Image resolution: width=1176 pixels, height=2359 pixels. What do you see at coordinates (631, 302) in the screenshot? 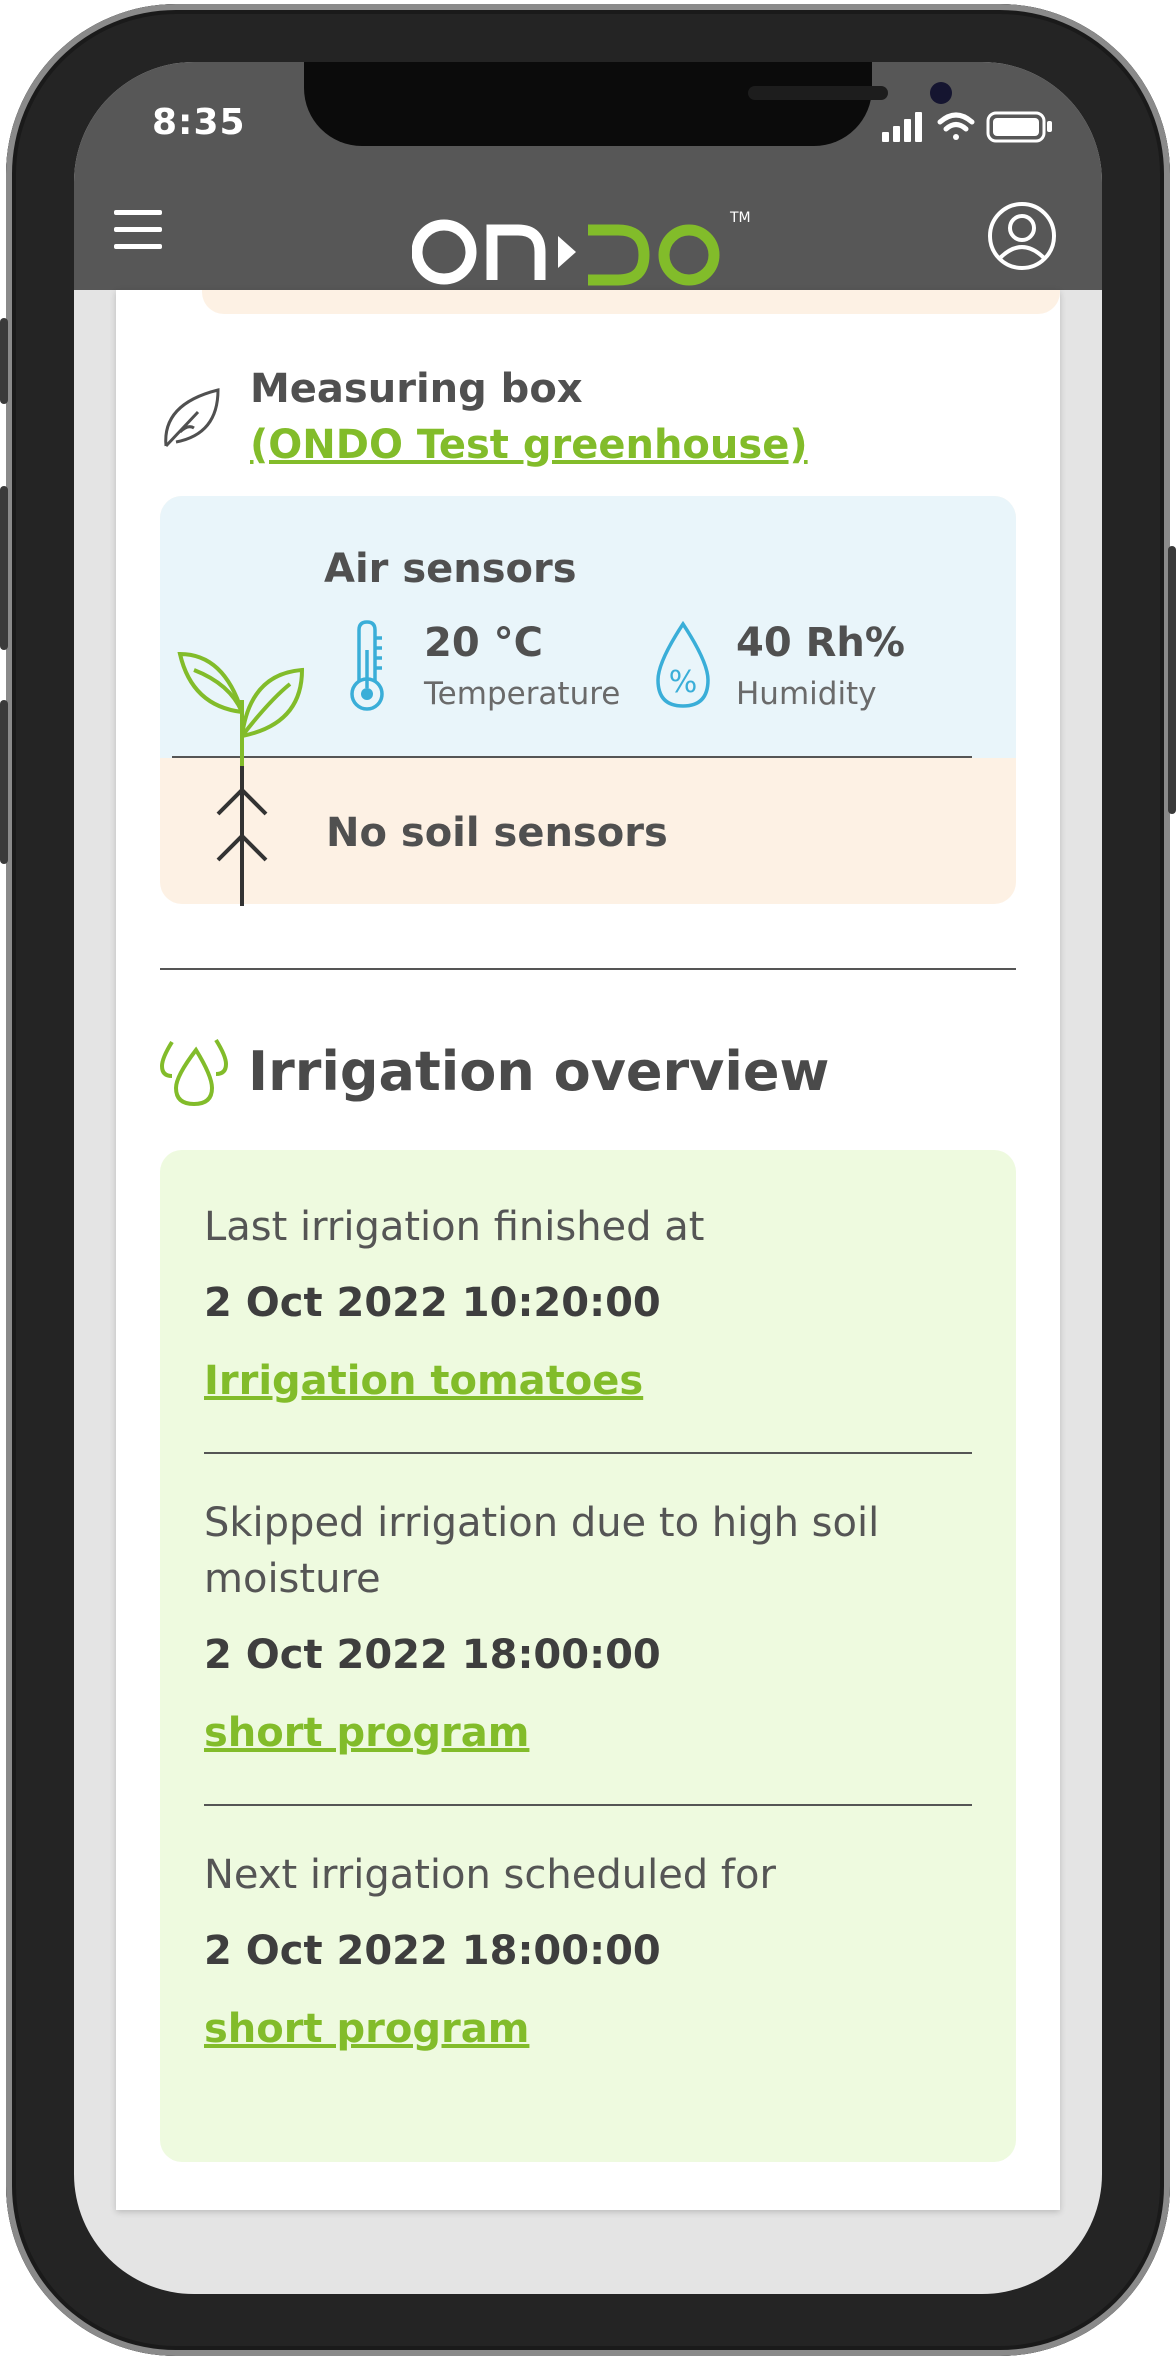
I see `previous-card-bottom` at bounding box center [631, 302].